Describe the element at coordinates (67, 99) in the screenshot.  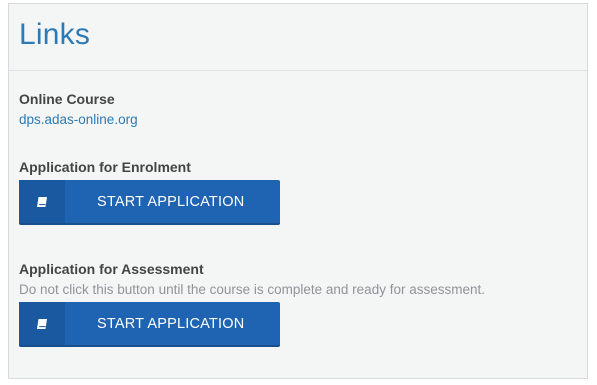
I see `online-course-label: Online Course` at that location.